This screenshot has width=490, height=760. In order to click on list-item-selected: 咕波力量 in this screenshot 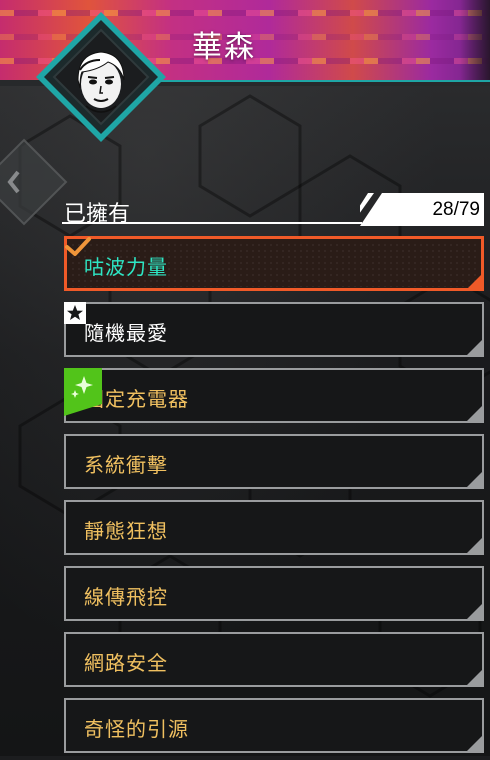, I will do `click(274, 263)`.